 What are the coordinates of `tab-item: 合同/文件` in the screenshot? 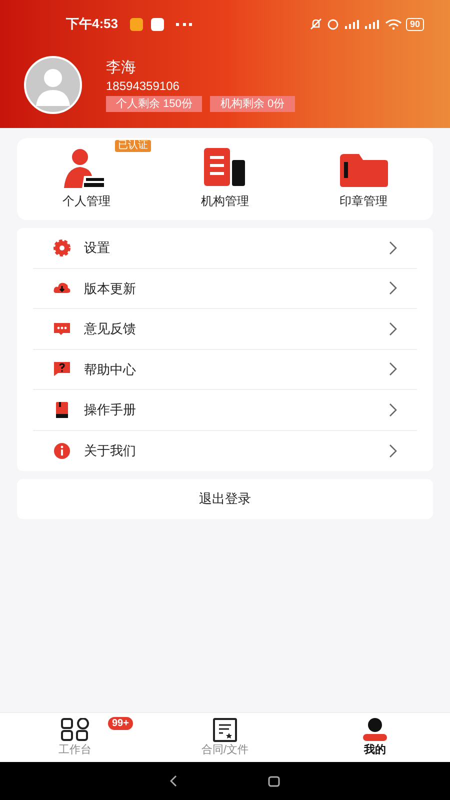 It's located at (225, 737).